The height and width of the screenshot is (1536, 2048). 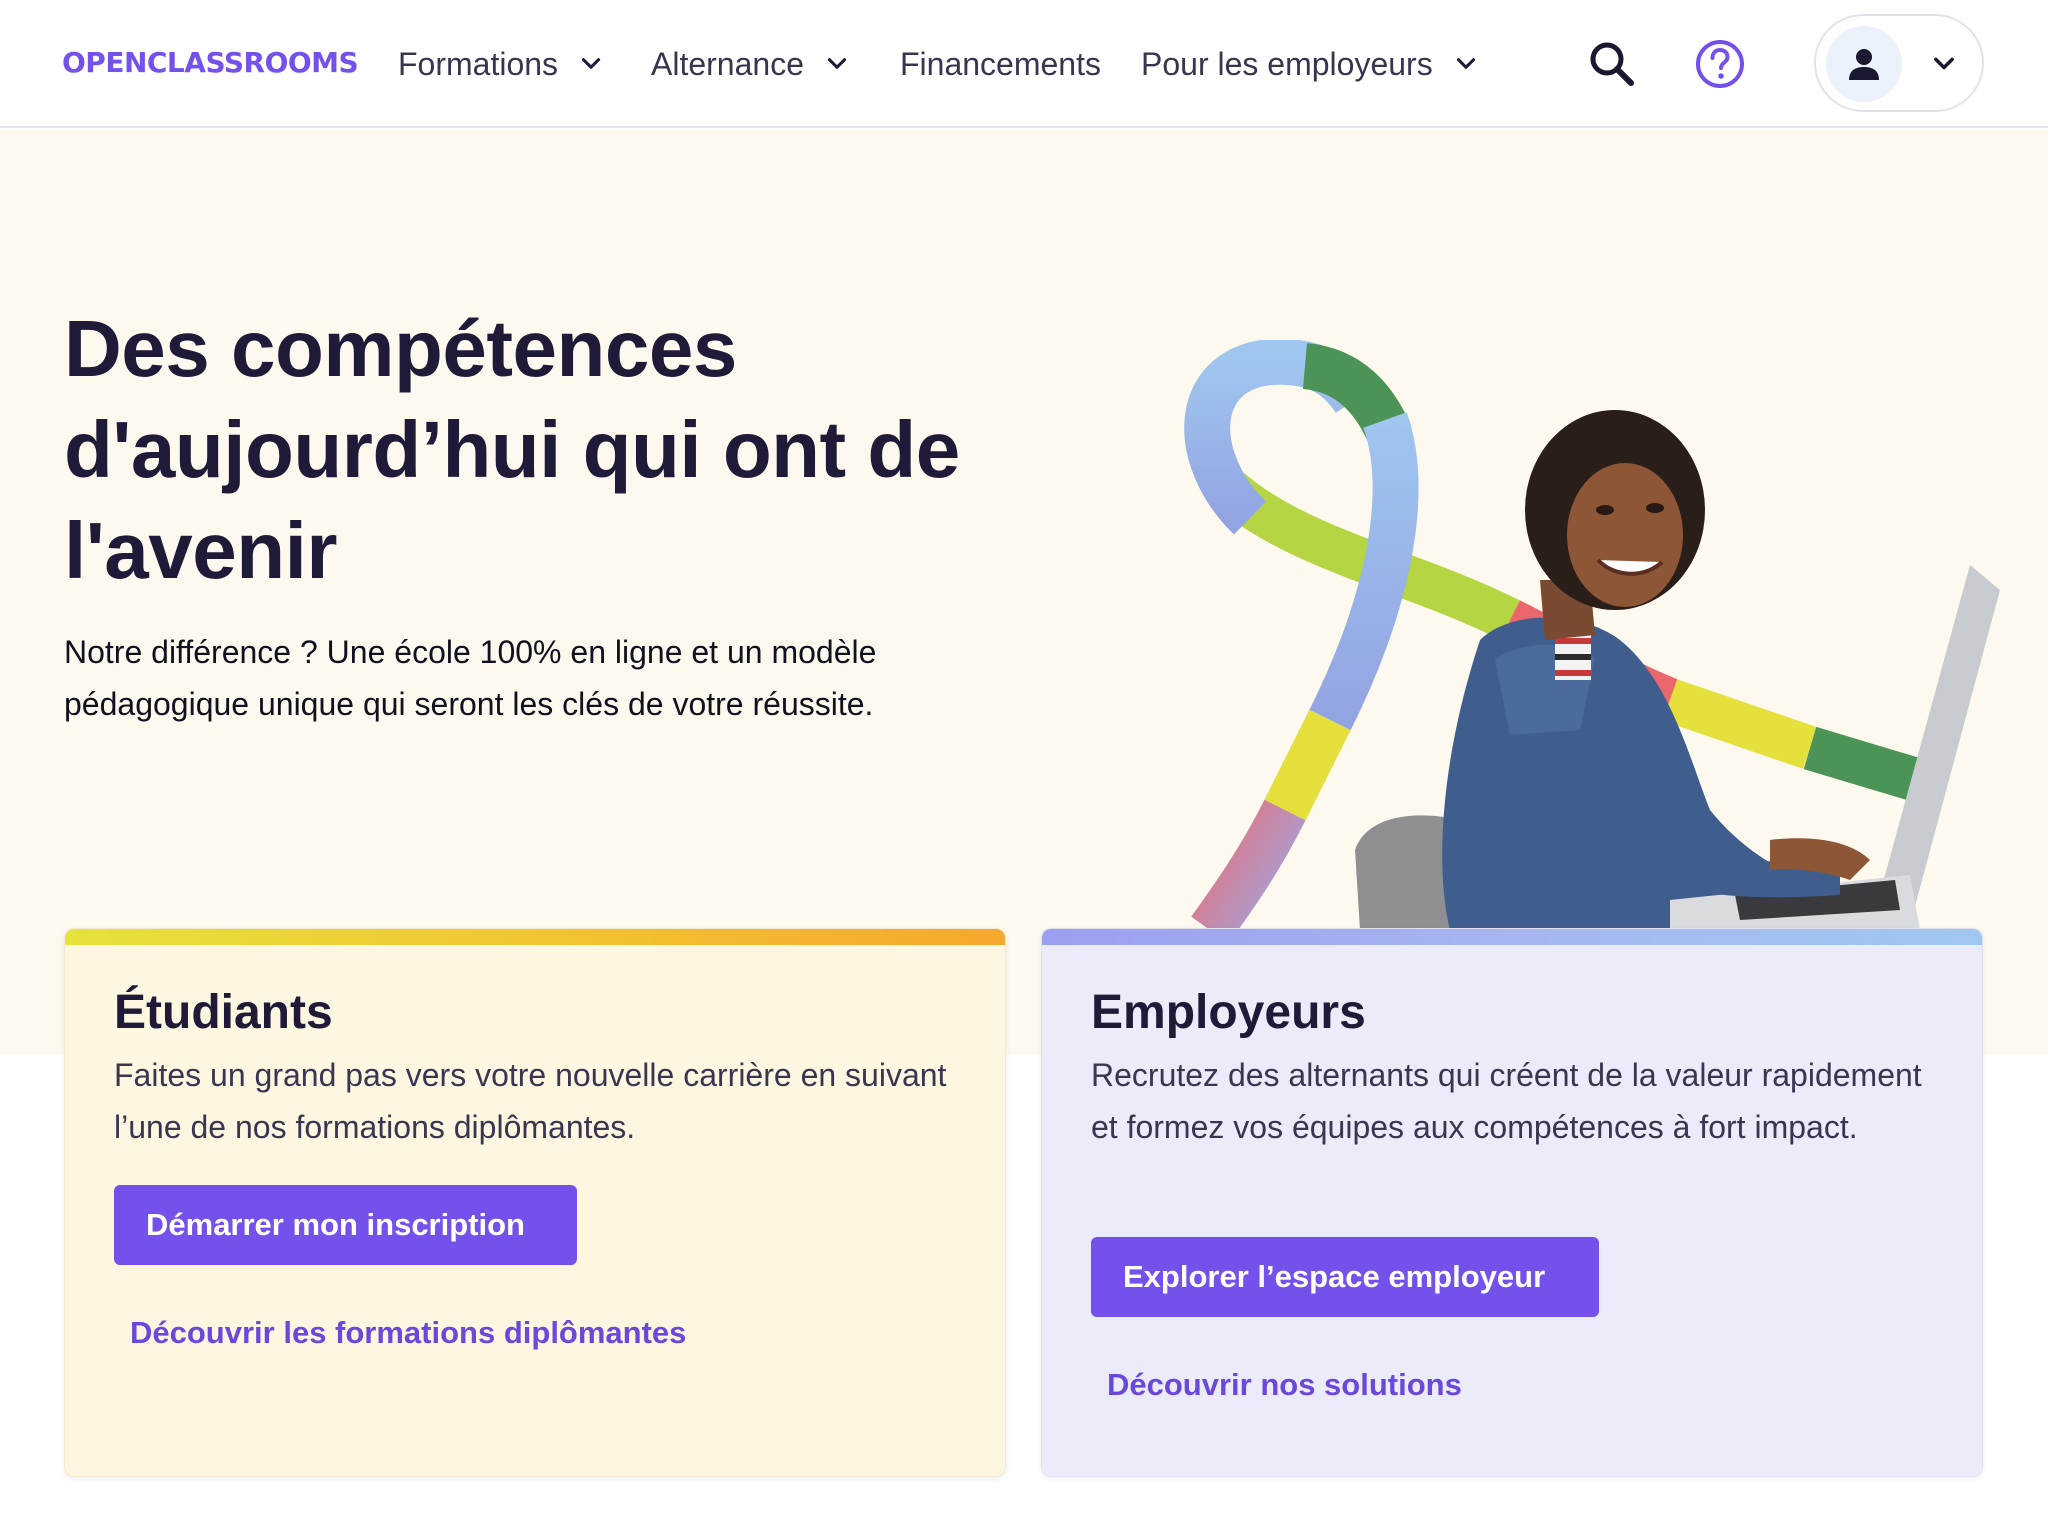 I want to click on employers-card-accent-bar, so click(x=1512, y=937).